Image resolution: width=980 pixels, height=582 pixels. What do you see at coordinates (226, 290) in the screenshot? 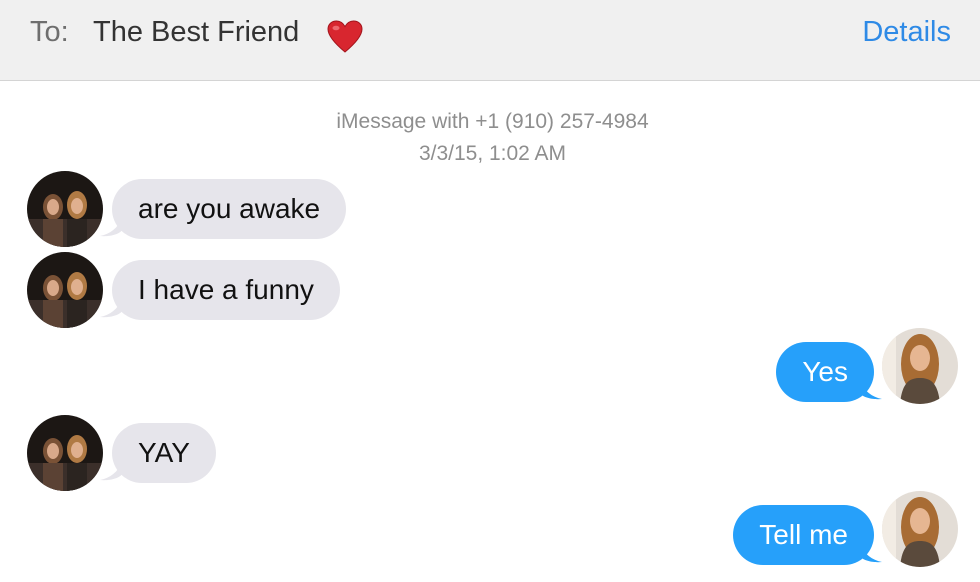
I see `message-bubble-incoming: I have a funny` at bounding box center [226, 290].